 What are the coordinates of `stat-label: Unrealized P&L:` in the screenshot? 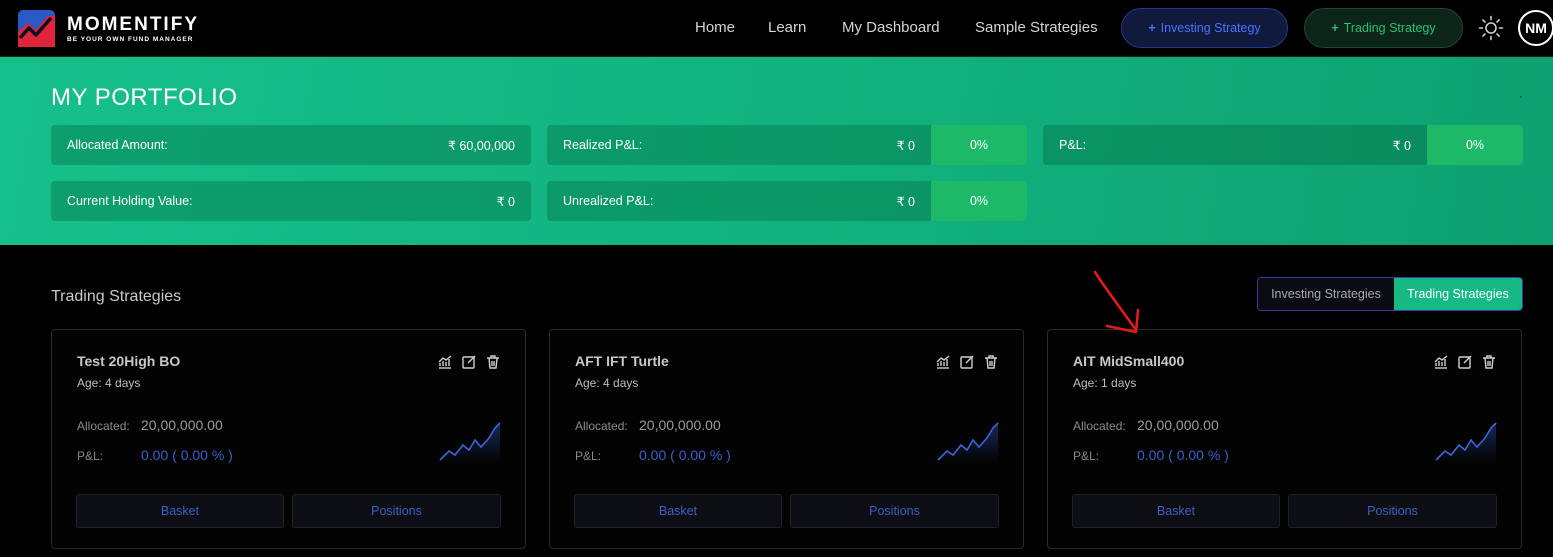 It's located at (608, 201).